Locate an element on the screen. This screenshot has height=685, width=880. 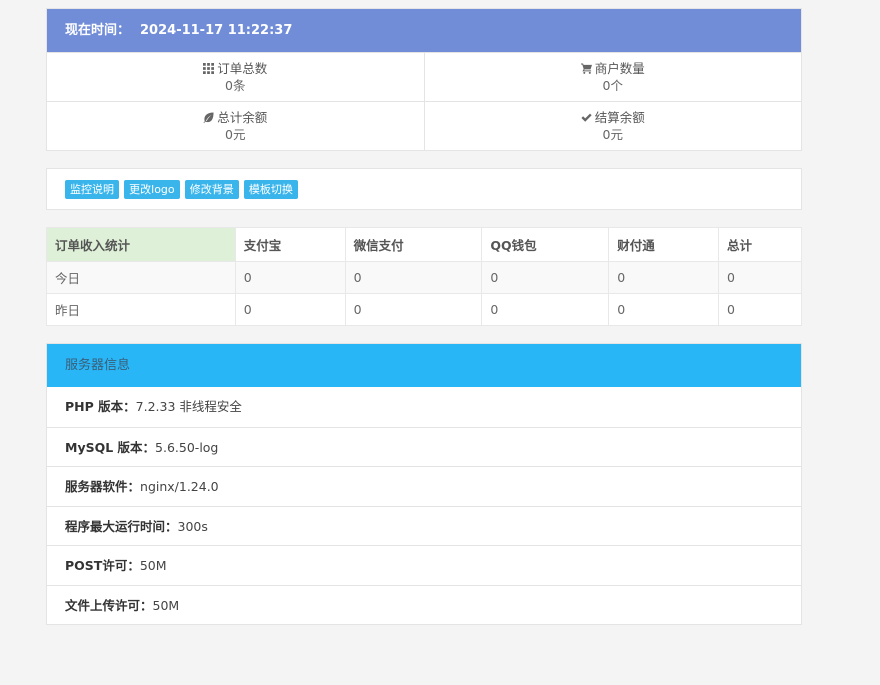
server-info-upload-limit: 文件上传许可：50M is located at coordinates (424, 604).